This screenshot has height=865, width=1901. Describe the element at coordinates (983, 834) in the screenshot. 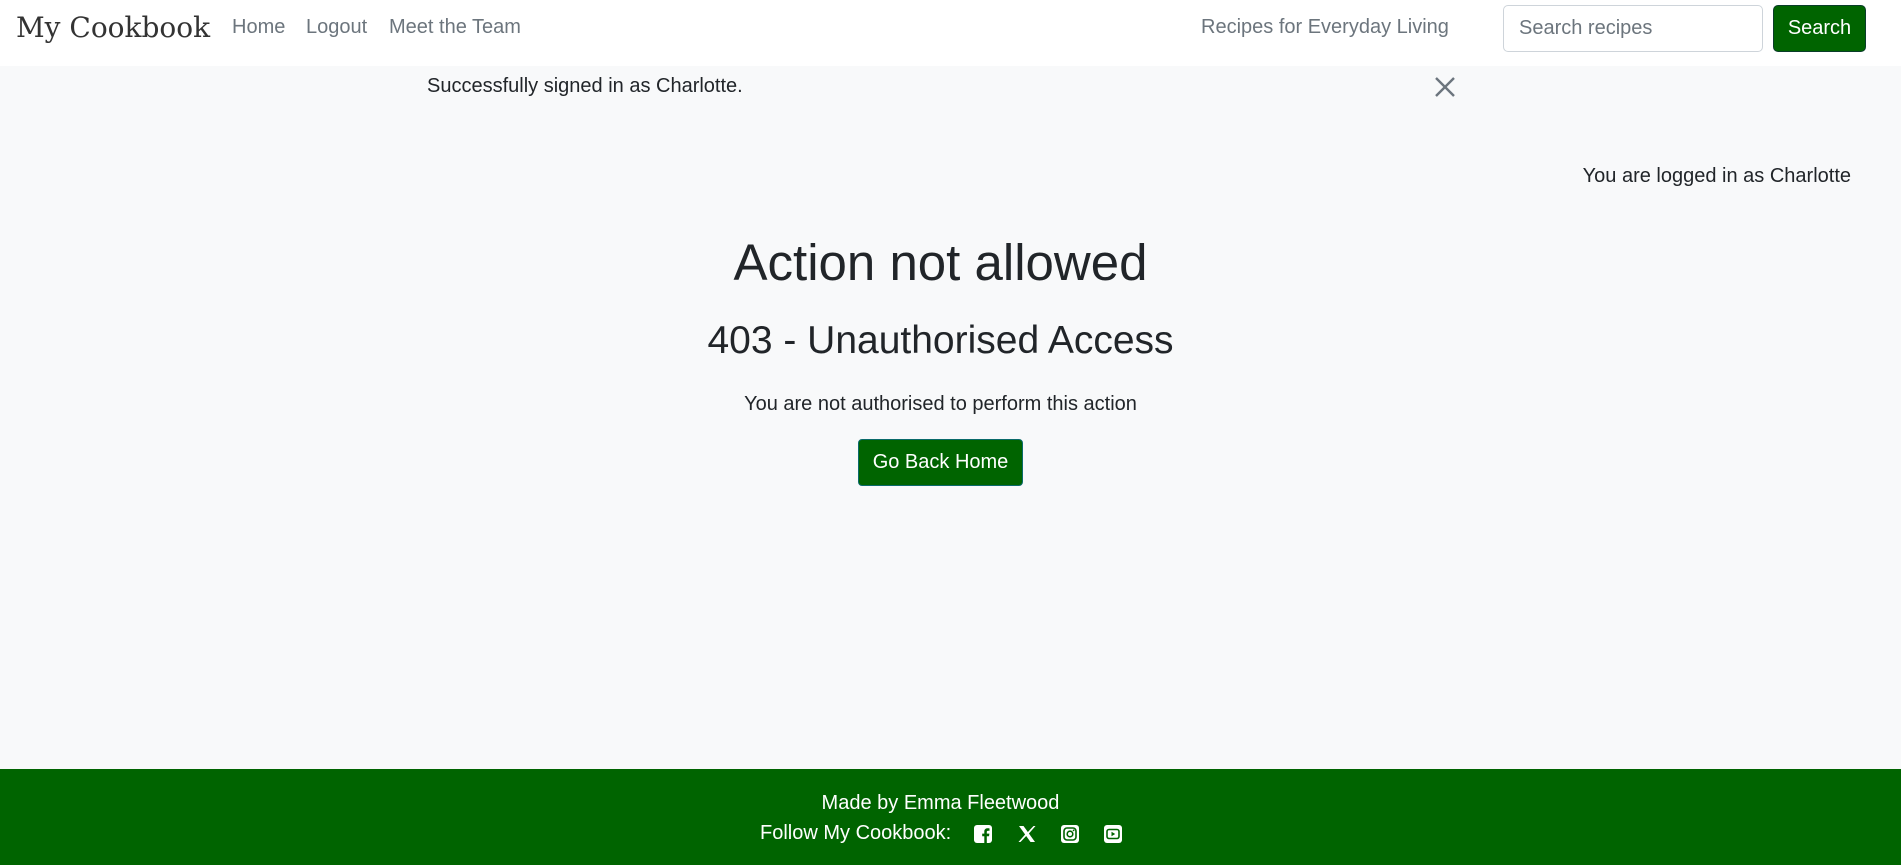

I see `facebook-icon` at that location.